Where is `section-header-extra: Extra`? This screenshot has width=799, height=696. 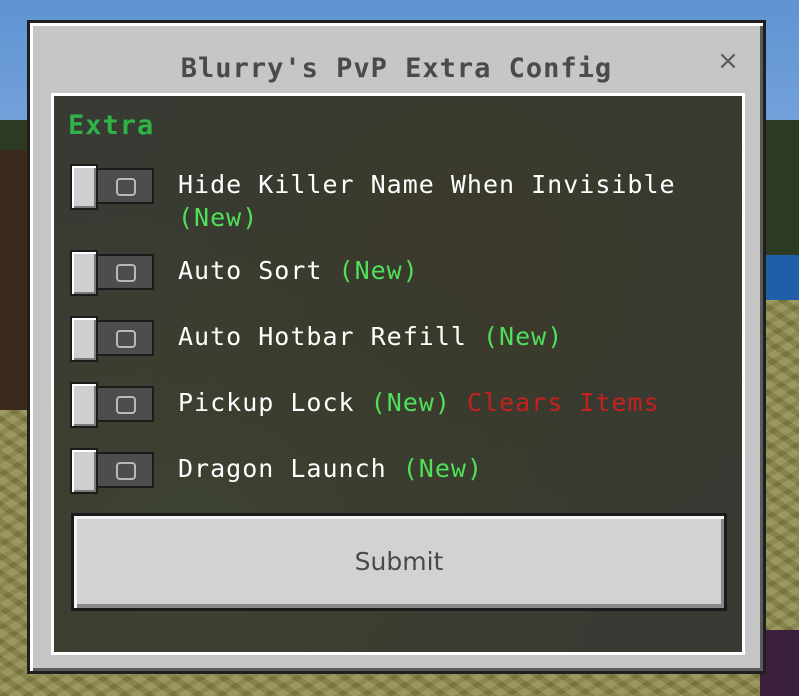
section-header-extra: Extra is located at coordinates (111, 125).